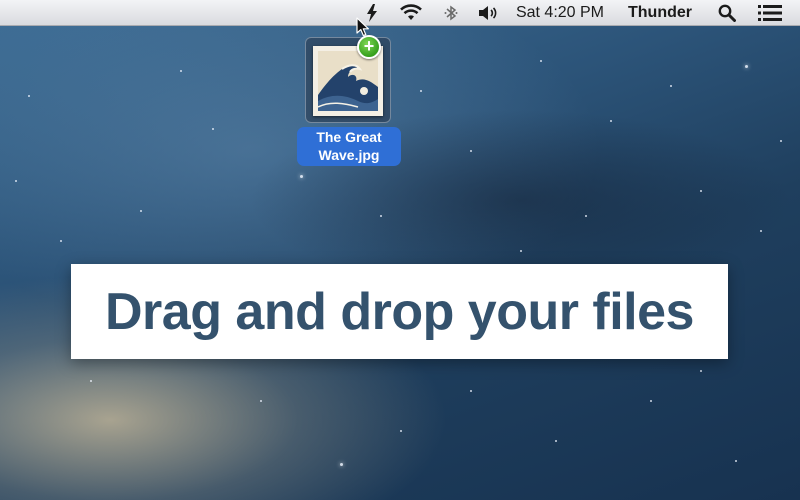 Image resolution: width=800 pixels, height=500 pixels. I want to click on list-icon, so click(770, 13).